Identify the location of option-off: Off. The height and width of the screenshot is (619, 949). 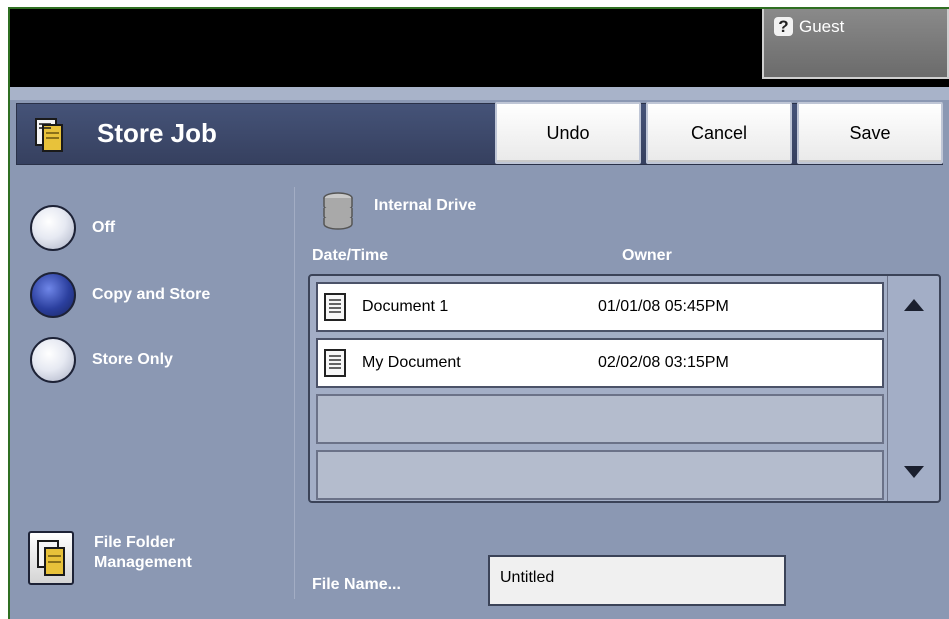
(72, 228).